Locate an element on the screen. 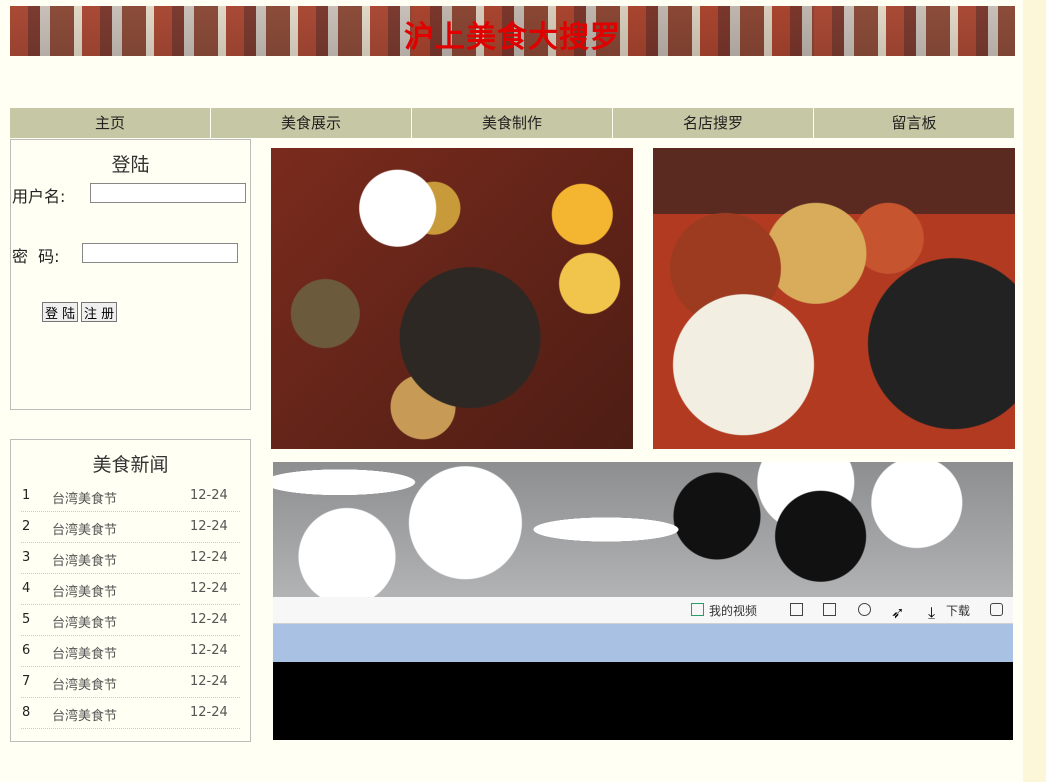 Image resolution: width=1046 pixels, height=782 pixels. register-button: 注 册 is located at coordinates (99, 312).